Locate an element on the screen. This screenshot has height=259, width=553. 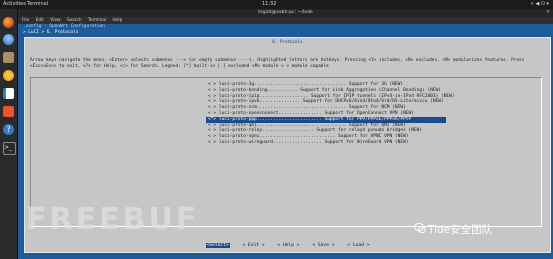
dock: ? >_ is located at coordinates (8, 134).